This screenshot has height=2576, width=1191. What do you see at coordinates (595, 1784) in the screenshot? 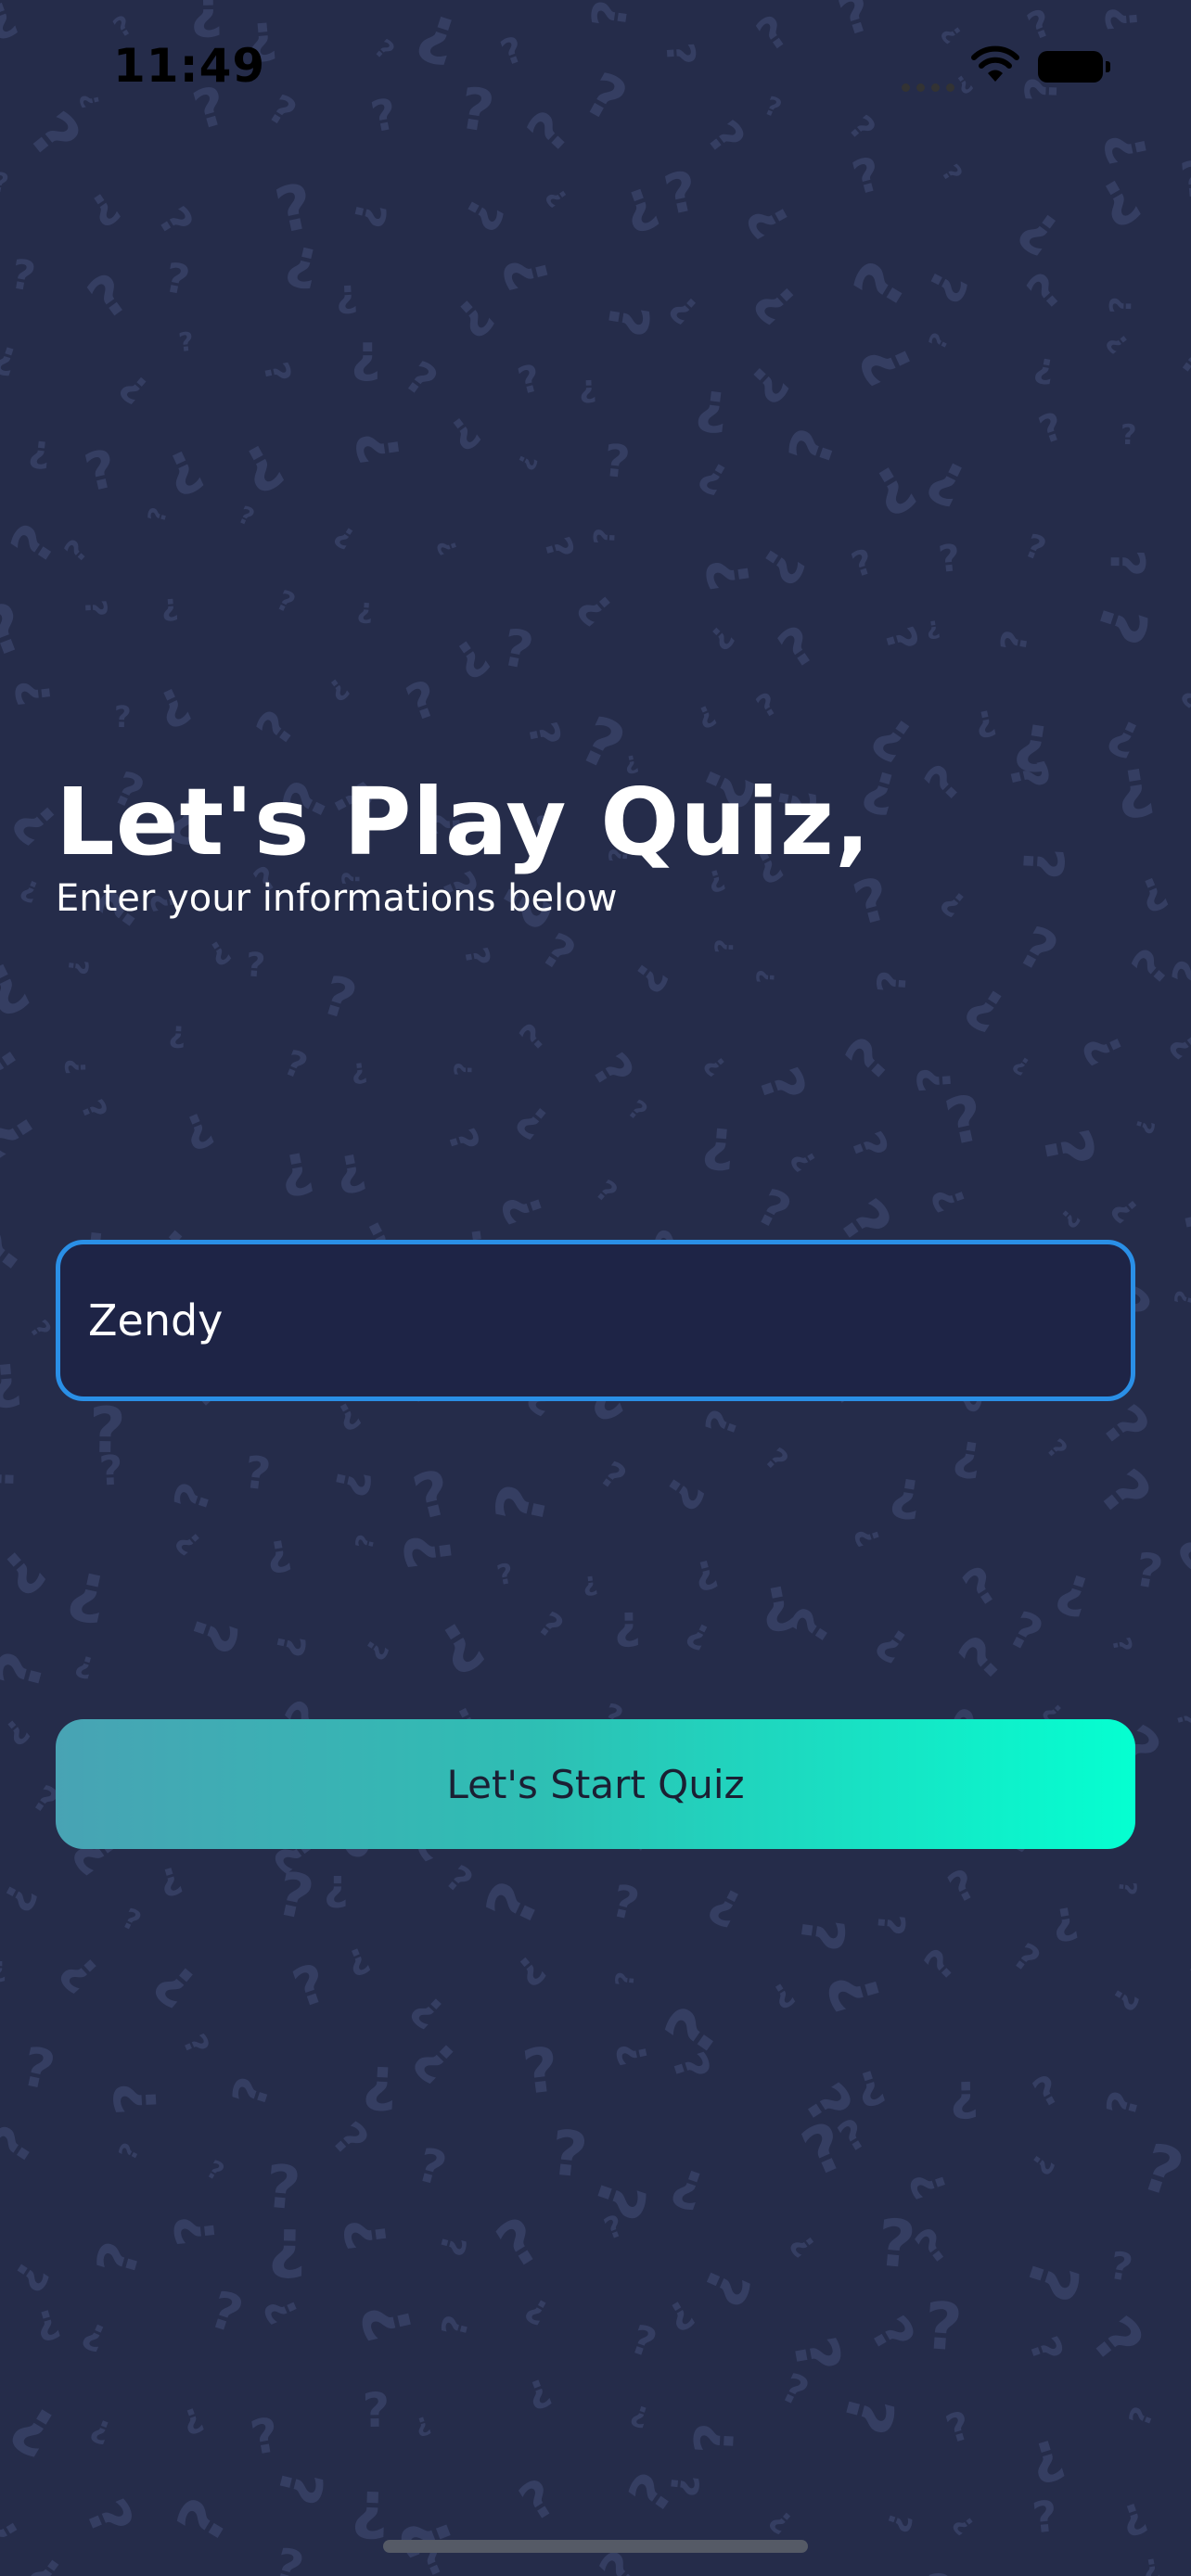
I see `start-quiz-button: Let's Start Quiz` at bounding box center [595, 1784].